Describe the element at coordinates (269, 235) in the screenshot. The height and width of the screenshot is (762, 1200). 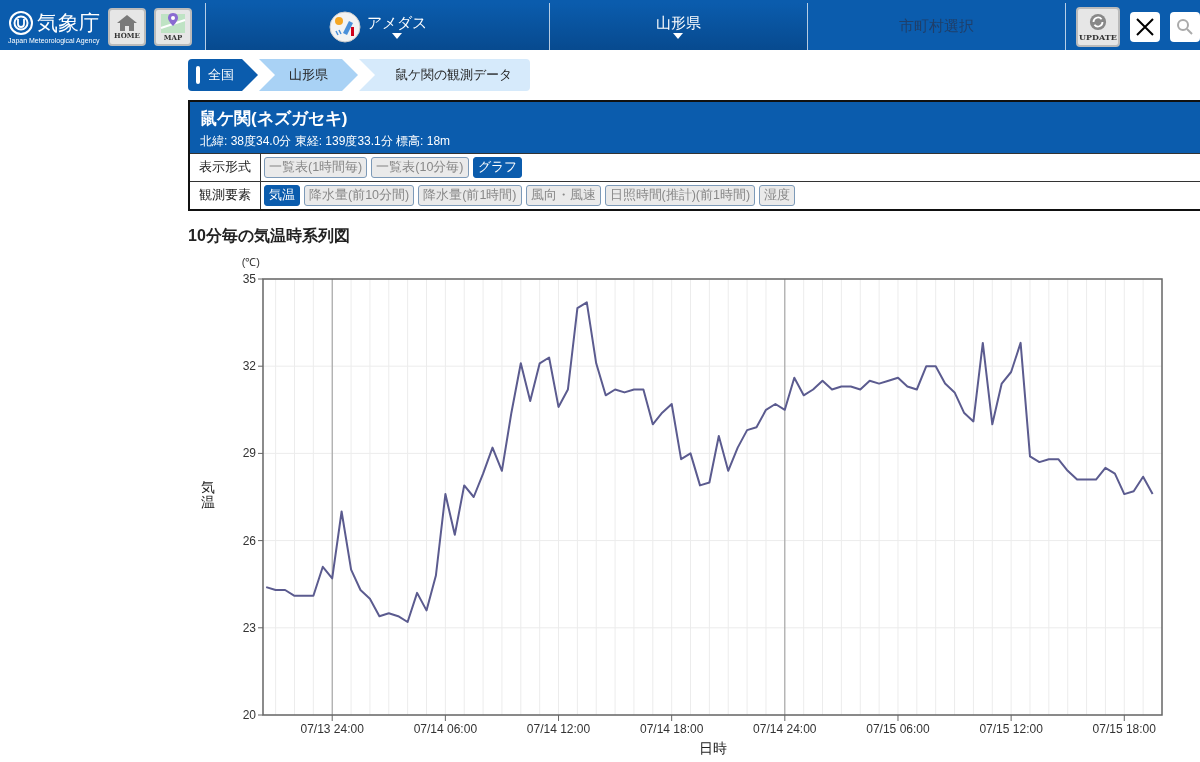
I see `chart-title: 10分毎の気温時系列図` at that location.